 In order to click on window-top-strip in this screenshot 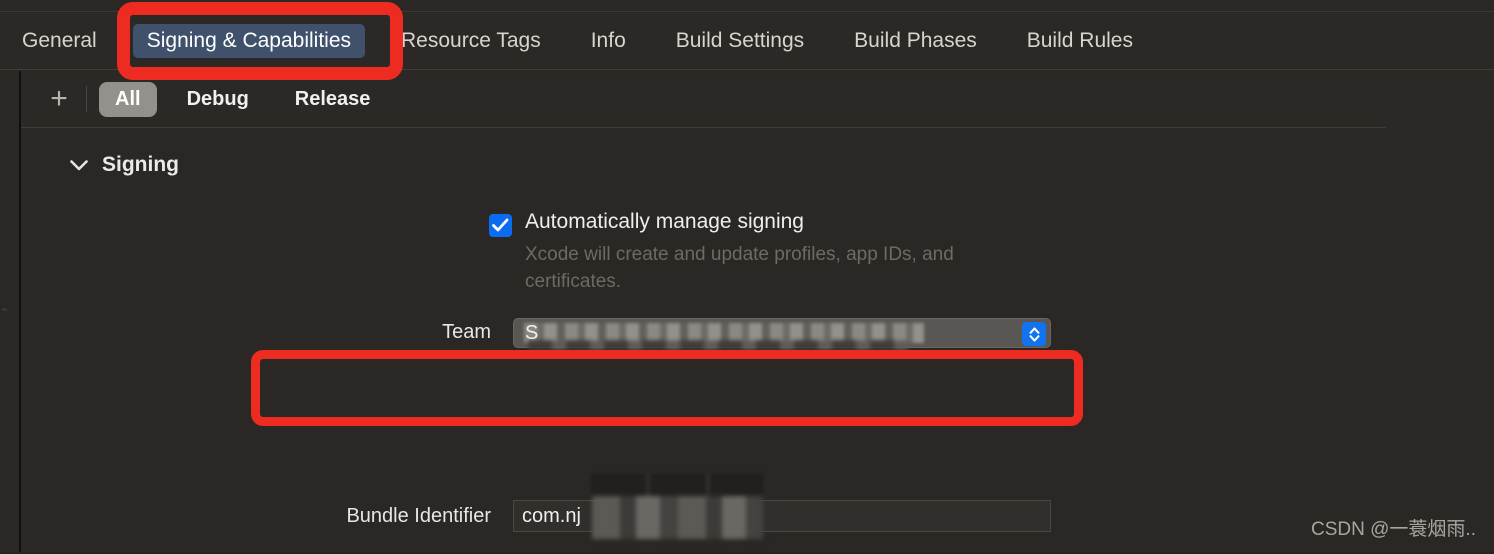, I will do `click(747, 6)`.